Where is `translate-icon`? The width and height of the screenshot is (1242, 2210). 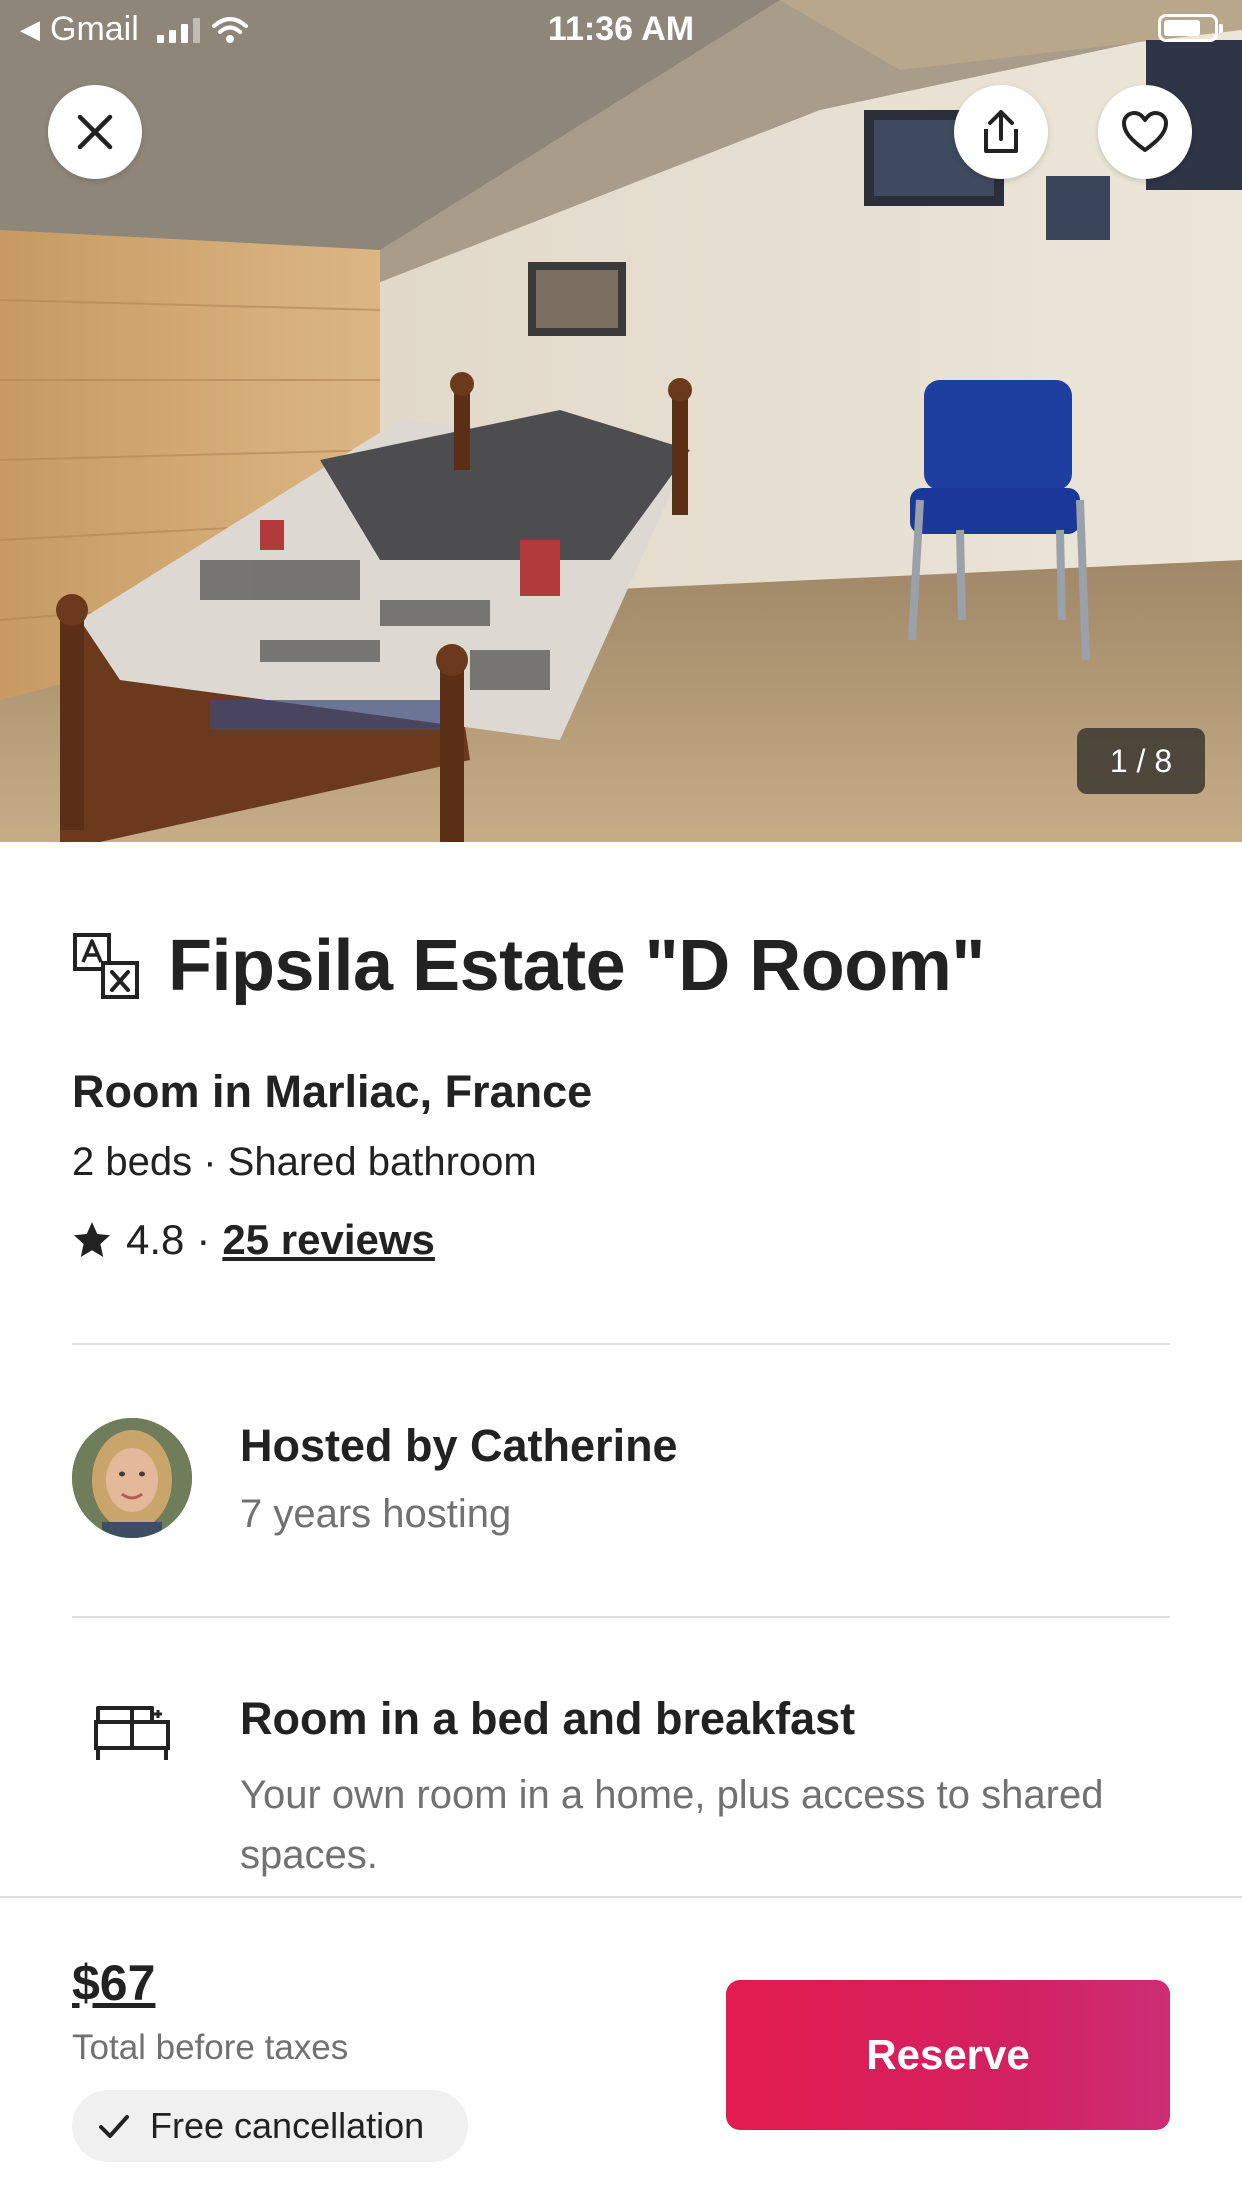 translate-icon is located at coordinates (106, 966).